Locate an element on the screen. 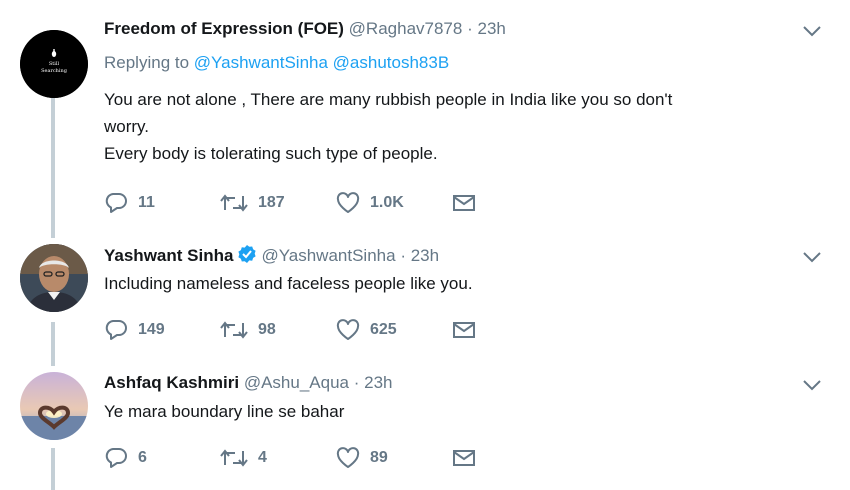 The height and width of the screenshot is (490, 850). reply-button: 11 is located at coordinates (129, 203).